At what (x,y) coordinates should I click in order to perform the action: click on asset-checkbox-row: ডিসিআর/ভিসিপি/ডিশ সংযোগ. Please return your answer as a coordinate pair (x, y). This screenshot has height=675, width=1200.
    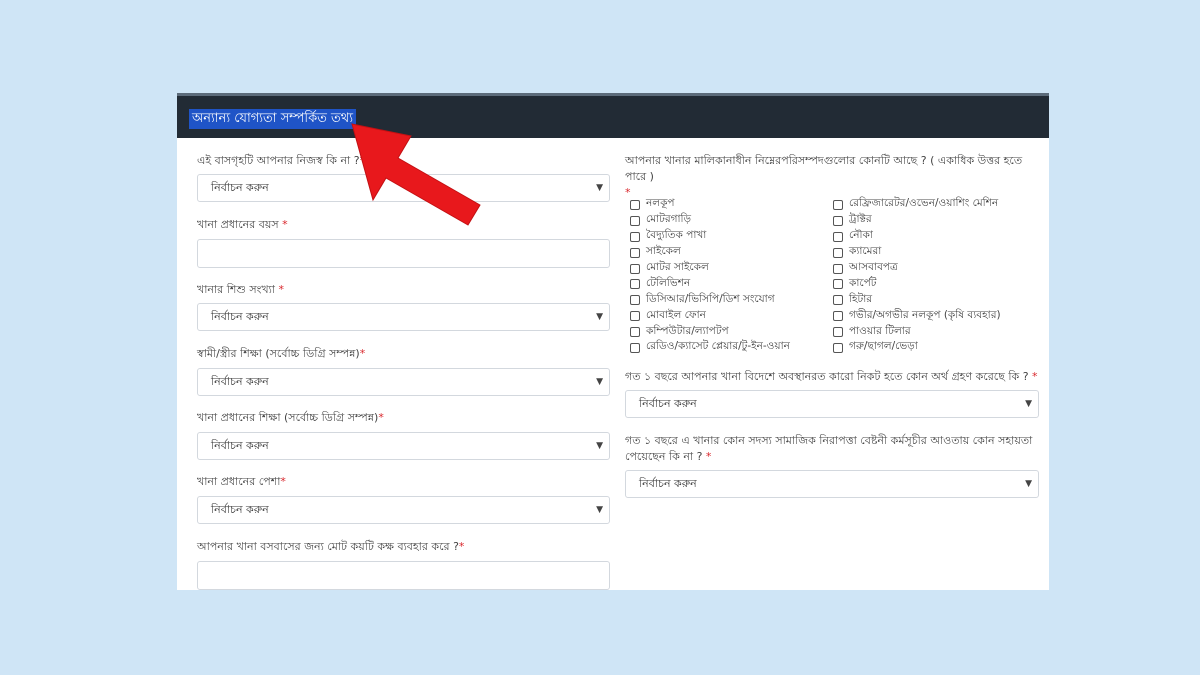
    Looking at the image, I should click on (710, 300).